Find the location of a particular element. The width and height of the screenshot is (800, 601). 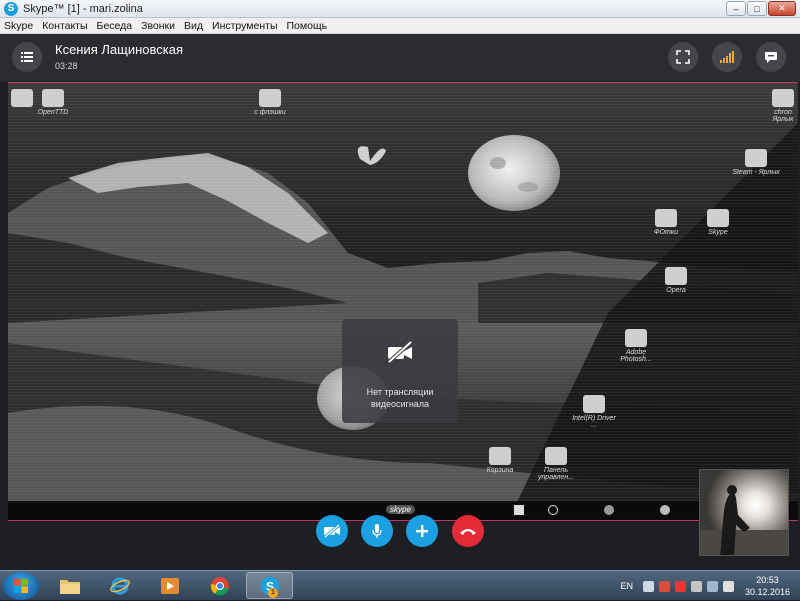

internet-explorer-icon is located at coordinates (119, 585).